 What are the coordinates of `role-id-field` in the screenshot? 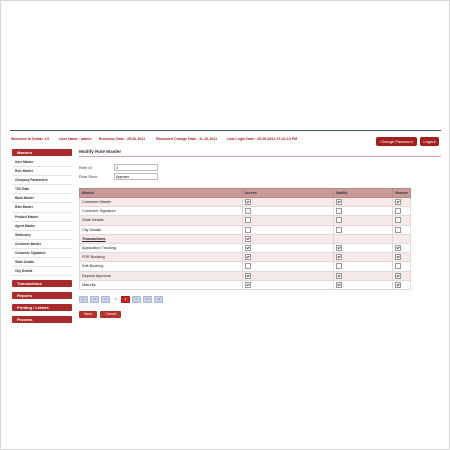 It's located at (136, 167).